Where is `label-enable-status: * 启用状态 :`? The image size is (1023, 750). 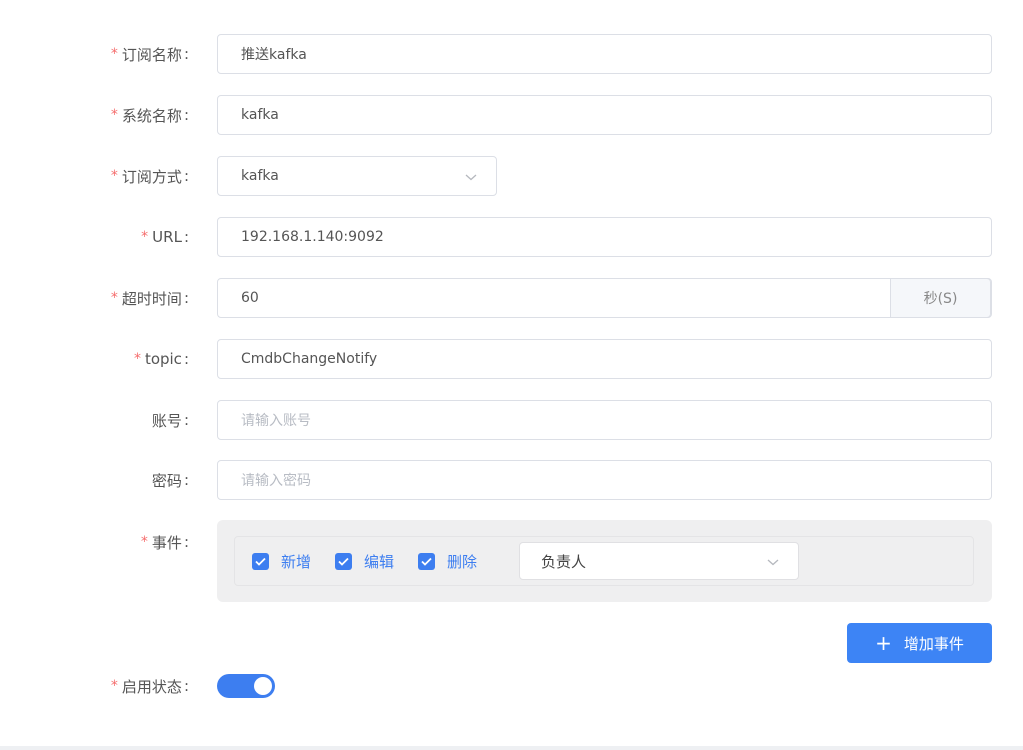
label-enable-status: * 启用状态 : is located at coordinates (150, 686).